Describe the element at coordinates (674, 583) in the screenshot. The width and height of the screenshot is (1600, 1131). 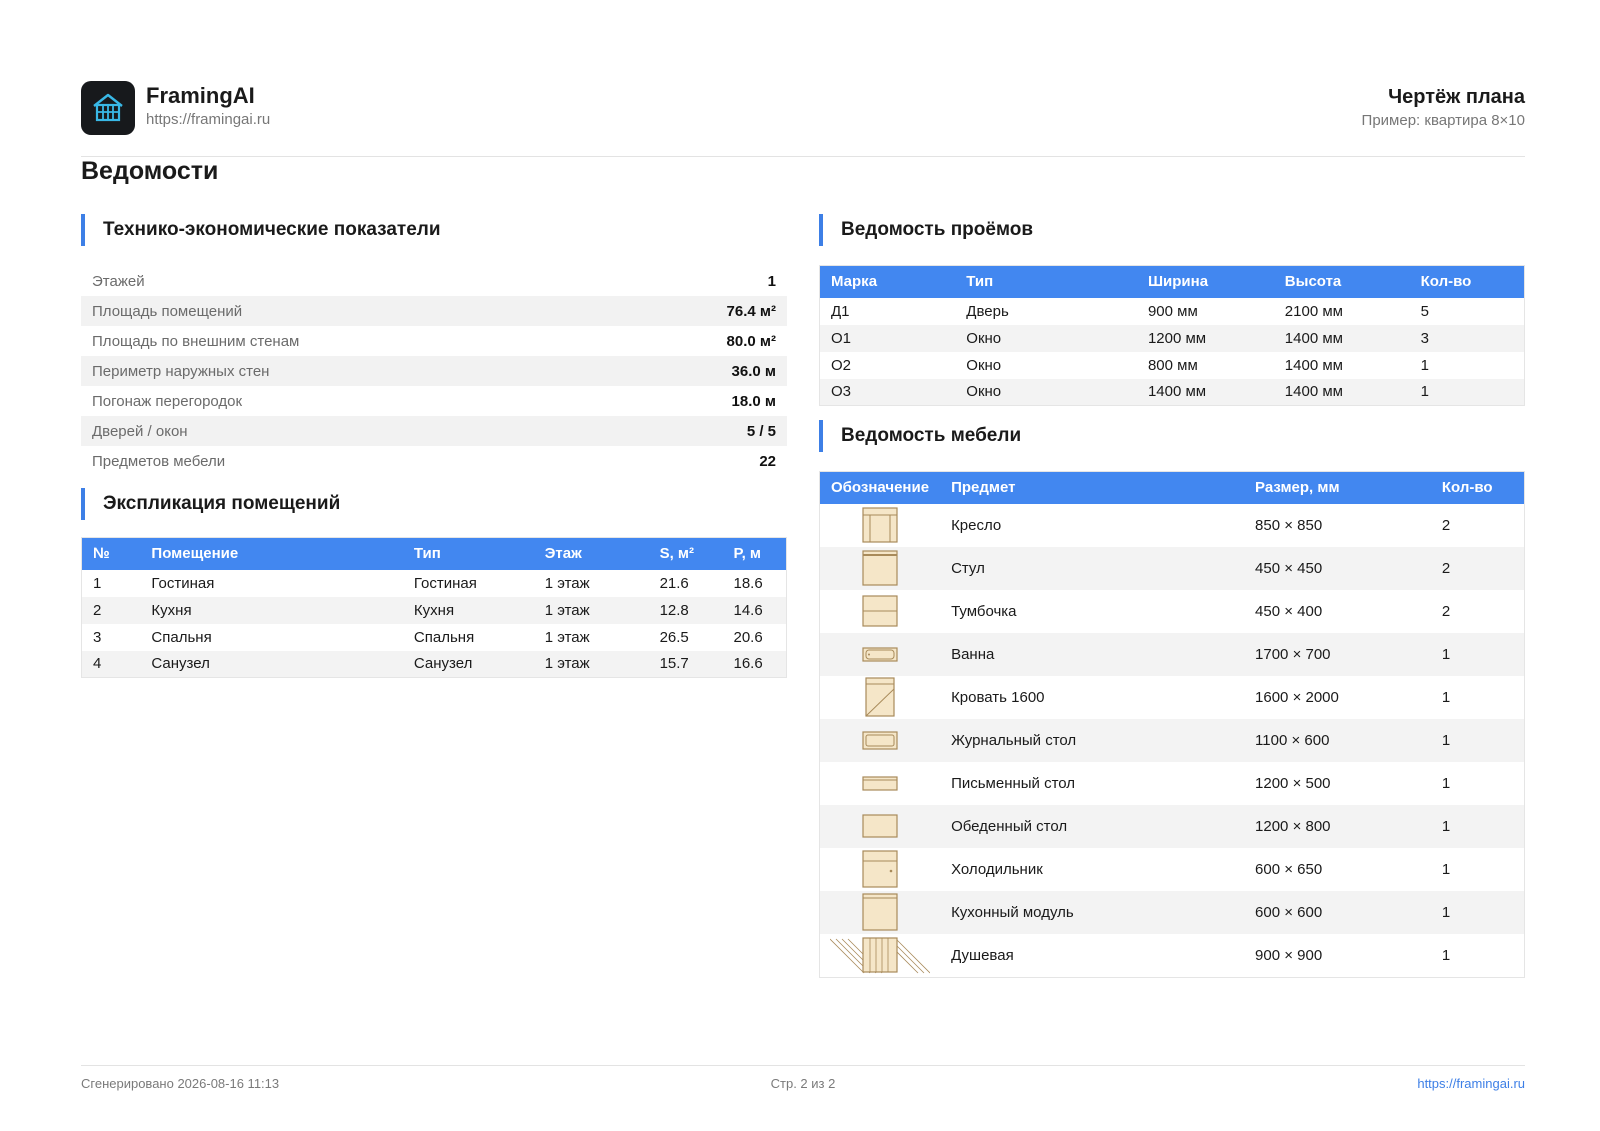
I see `table-cell: 21.6` at that location.